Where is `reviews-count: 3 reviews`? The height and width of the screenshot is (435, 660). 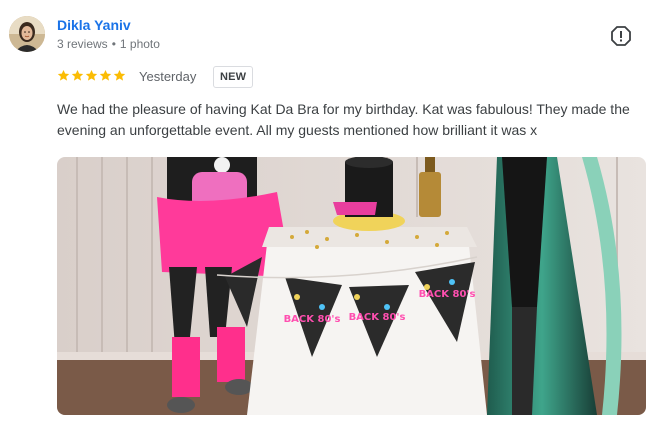
reviews-count: 3 reviews is located at coordinates (82, 44).